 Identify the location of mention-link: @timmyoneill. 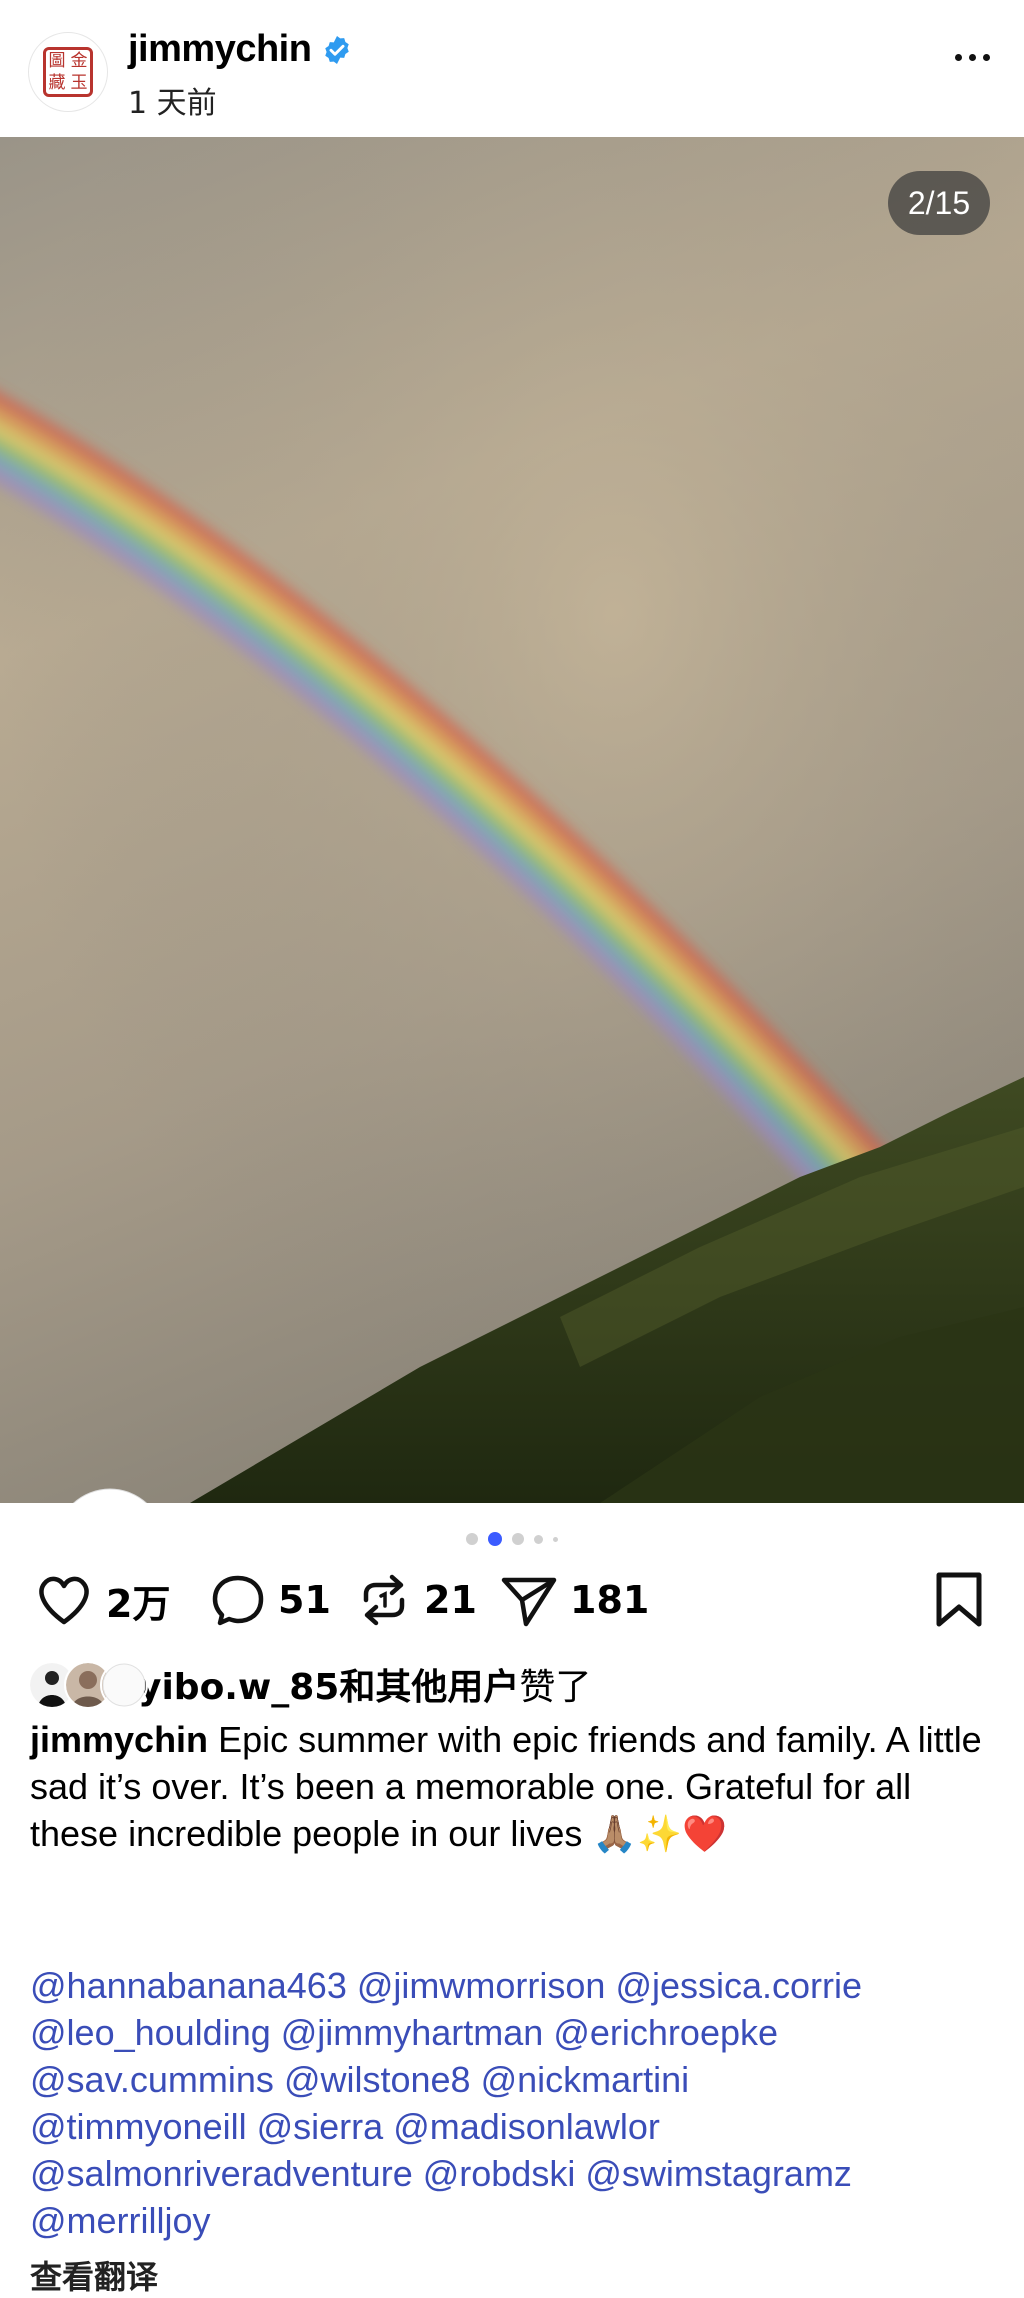
(138, 2126).